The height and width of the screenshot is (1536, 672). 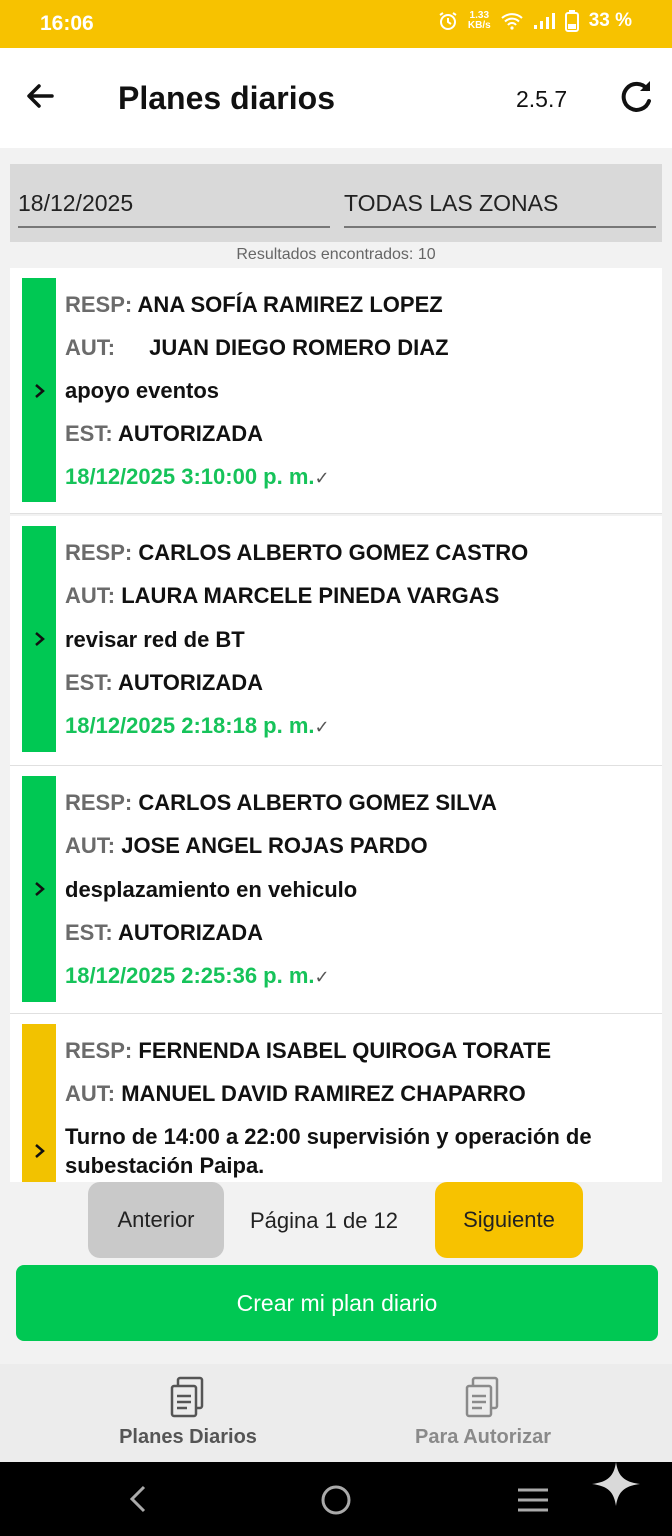 I want to click on refresh-icon, so click(x=636, y=96).